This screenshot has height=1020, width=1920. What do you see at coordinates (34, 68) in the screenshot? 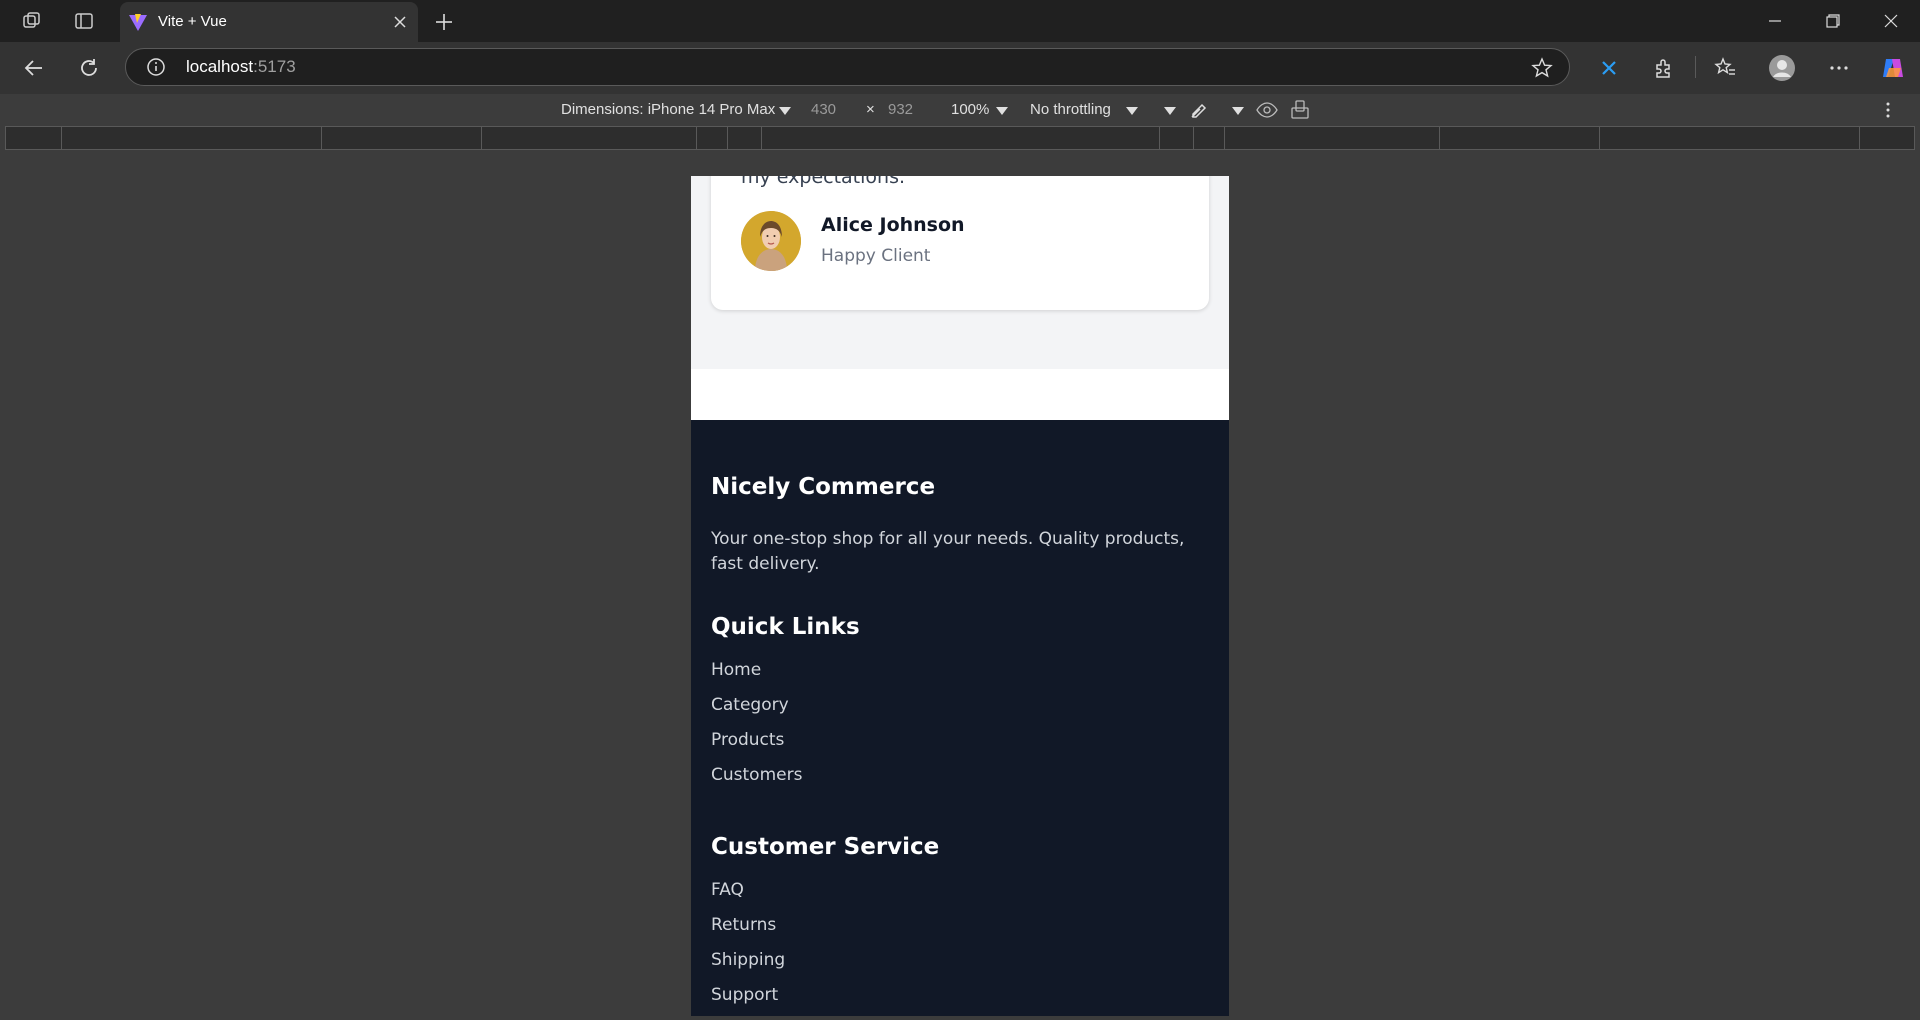
I see `back-icon` at bounding box center [34, 68].